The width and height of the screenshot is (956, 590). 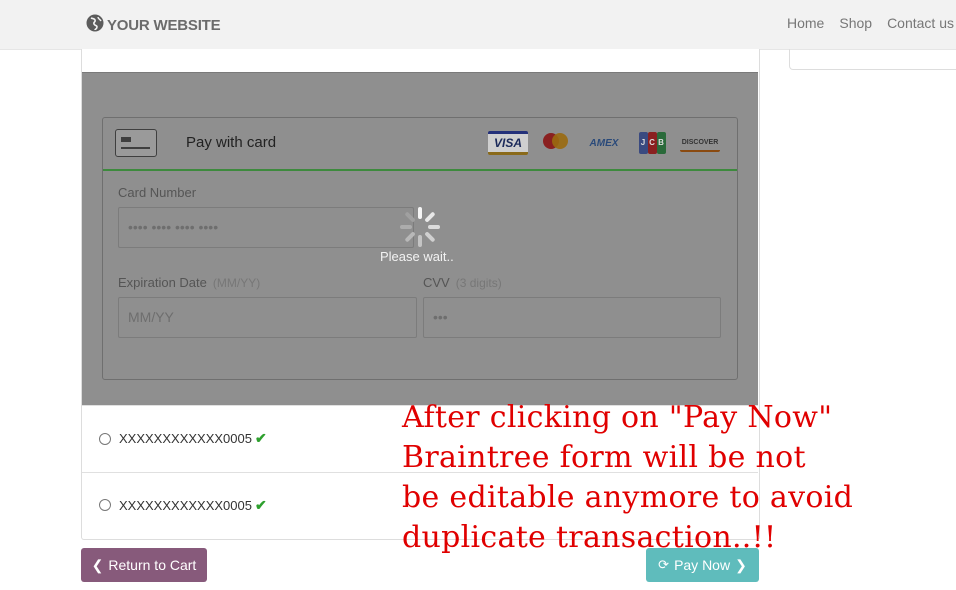 What do you see at coordinates (420, 144) in the screenshot?
I see `card-form-header: Pay with card VISA AMEX JCB DISCOVER` at bounding box center [420, 144].